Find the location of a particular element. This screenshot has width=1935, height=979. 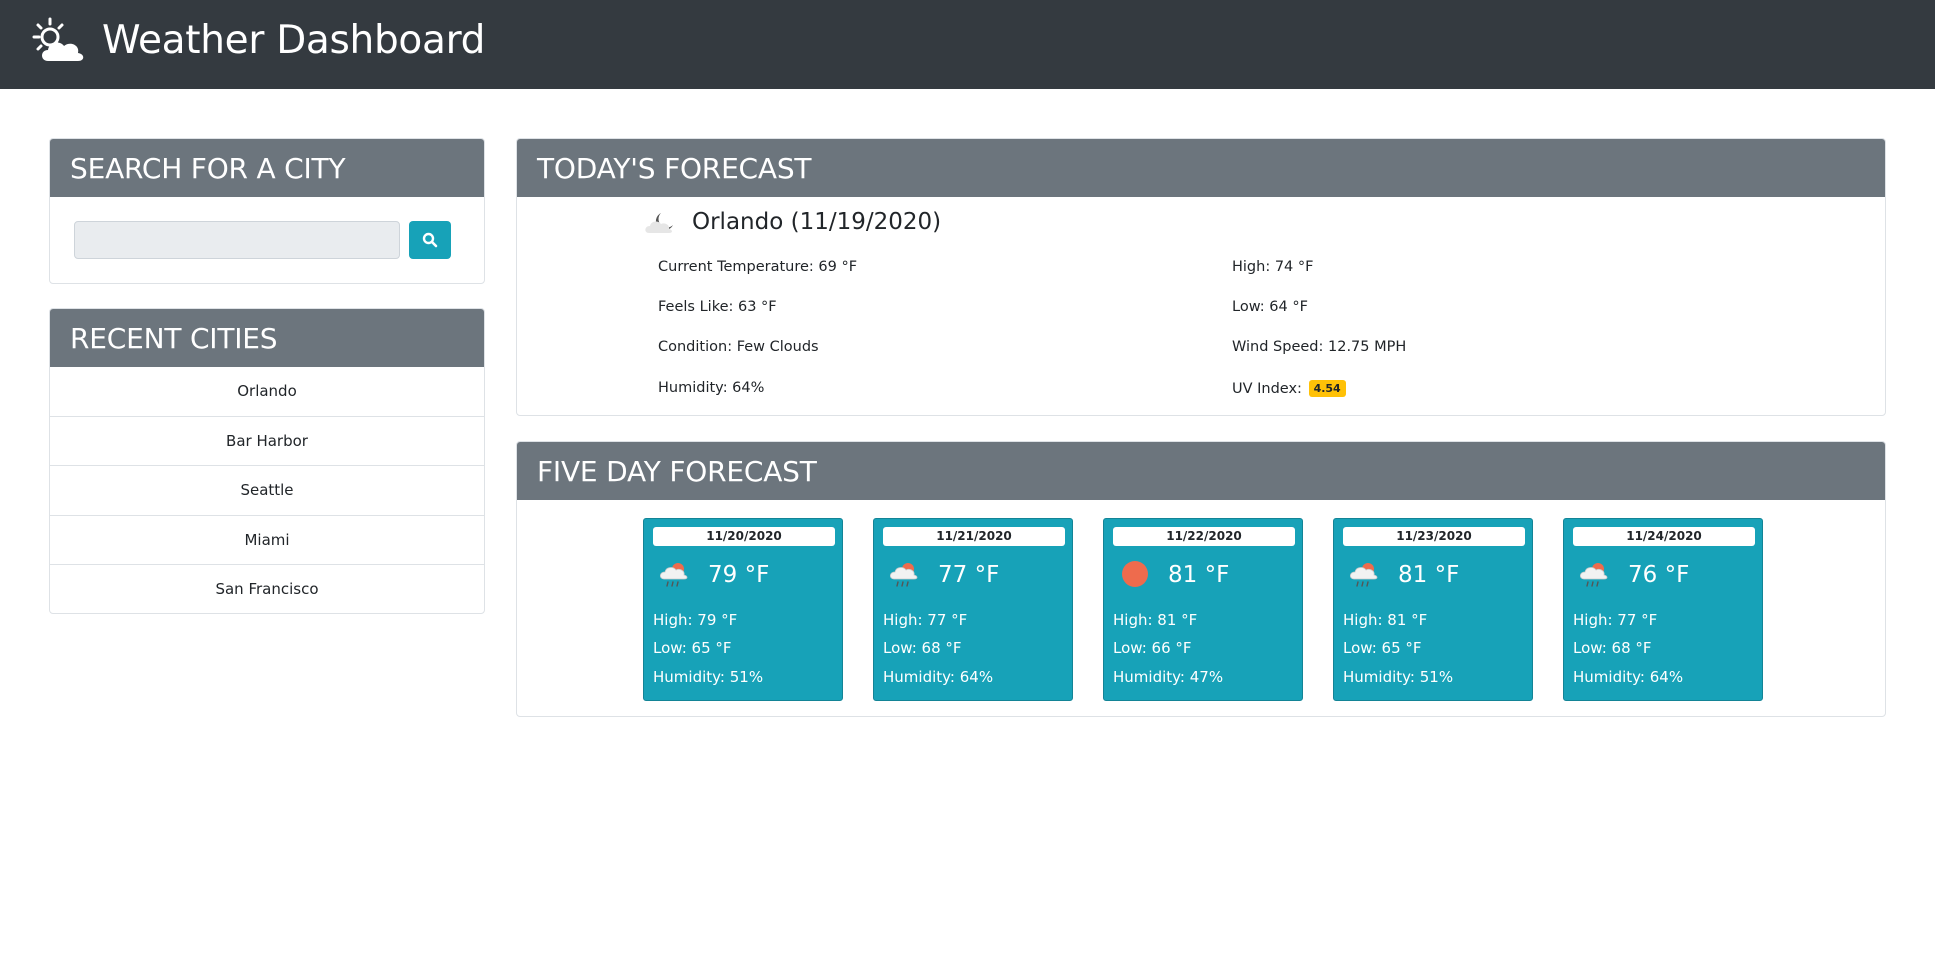

uv-index-badge: 4.54 is located at coordinates (1327, 388).